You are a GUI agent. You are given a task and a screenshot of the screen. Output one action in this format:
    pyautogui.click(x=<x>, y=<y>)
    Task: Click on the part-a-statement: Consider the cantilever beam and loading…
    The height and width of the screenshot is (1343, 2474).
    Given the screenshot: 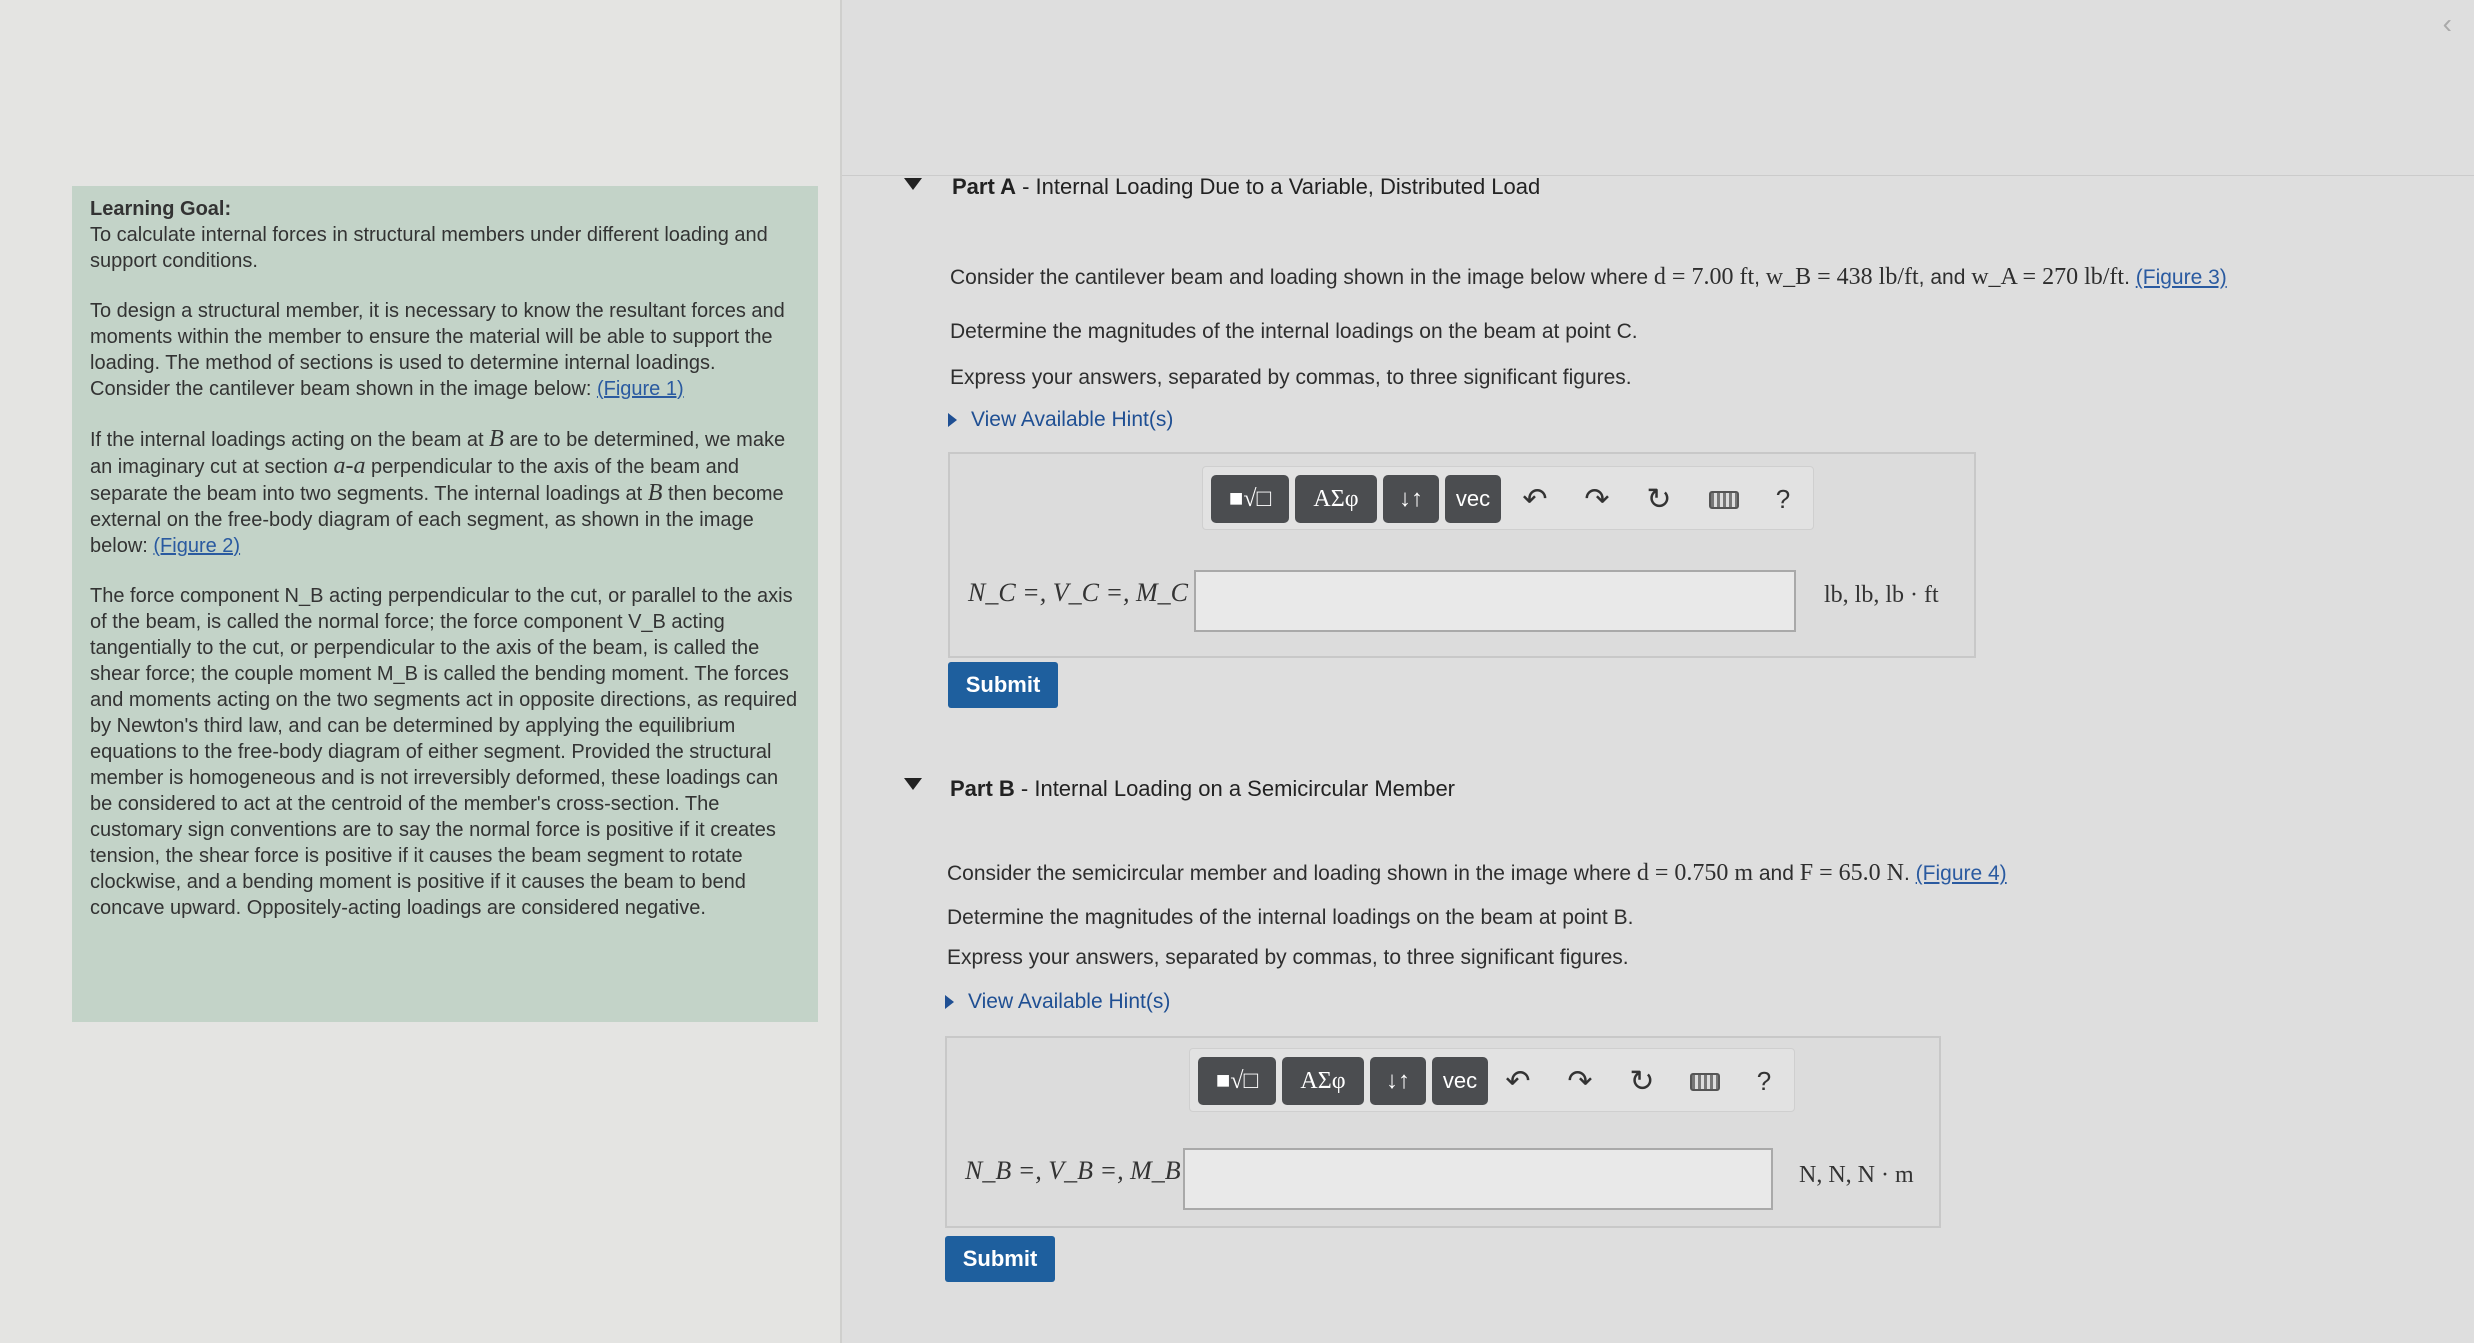 What is the action you would take?
    pyautogui.click(x=1588, y=277)
    